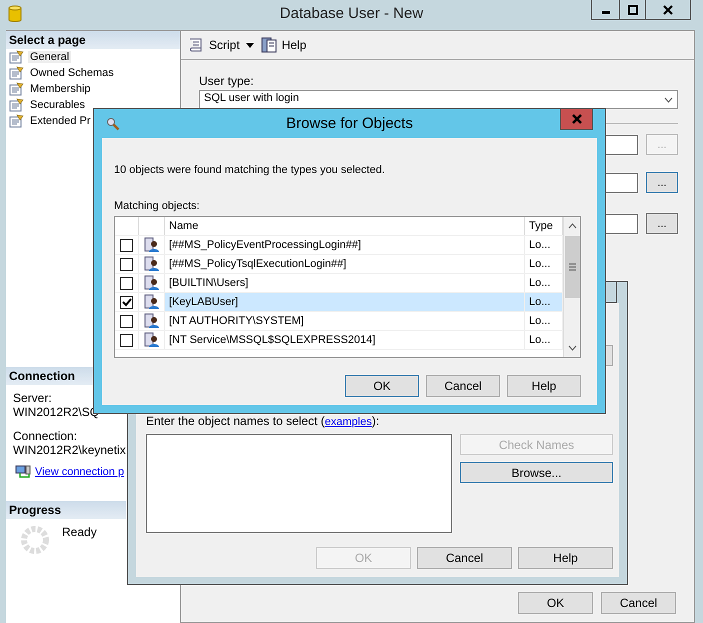 Image resolution: width=703 pixels, height=623 pixels. What do you see at coordinates (157, 206) in the screenshot?
I see `field-label: Matching objects:` at bounding box center [157, 206].